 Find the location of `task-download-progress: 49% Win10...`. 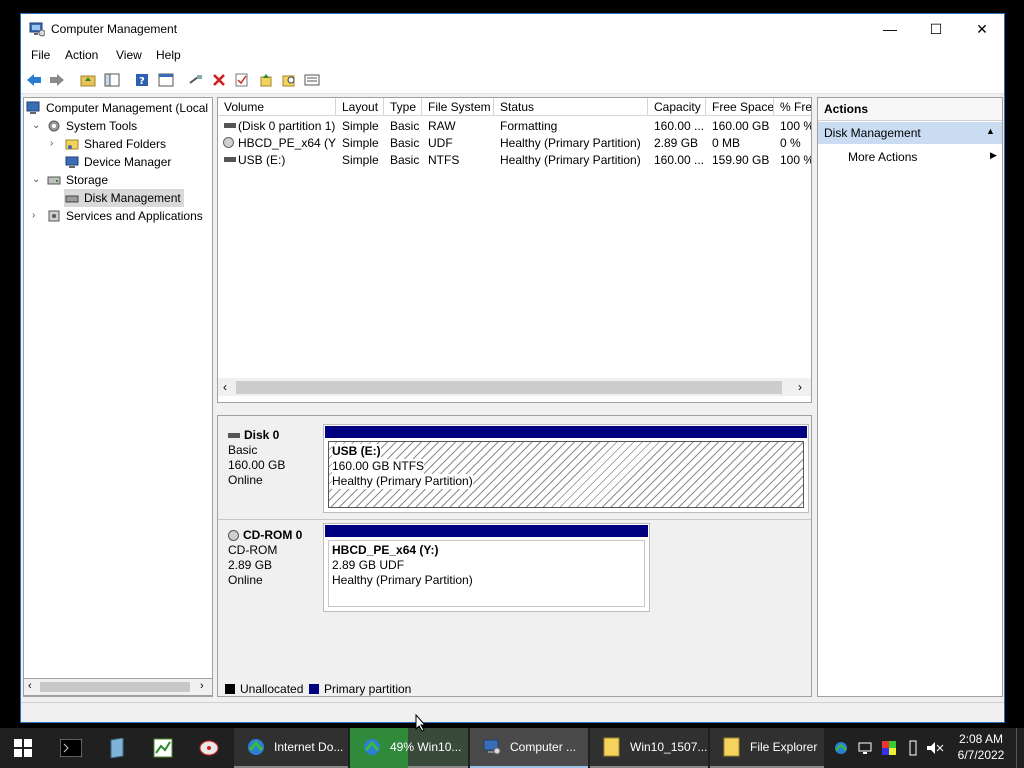

task-download-progress: 49% Win10... is located at coordinates (409, 748).